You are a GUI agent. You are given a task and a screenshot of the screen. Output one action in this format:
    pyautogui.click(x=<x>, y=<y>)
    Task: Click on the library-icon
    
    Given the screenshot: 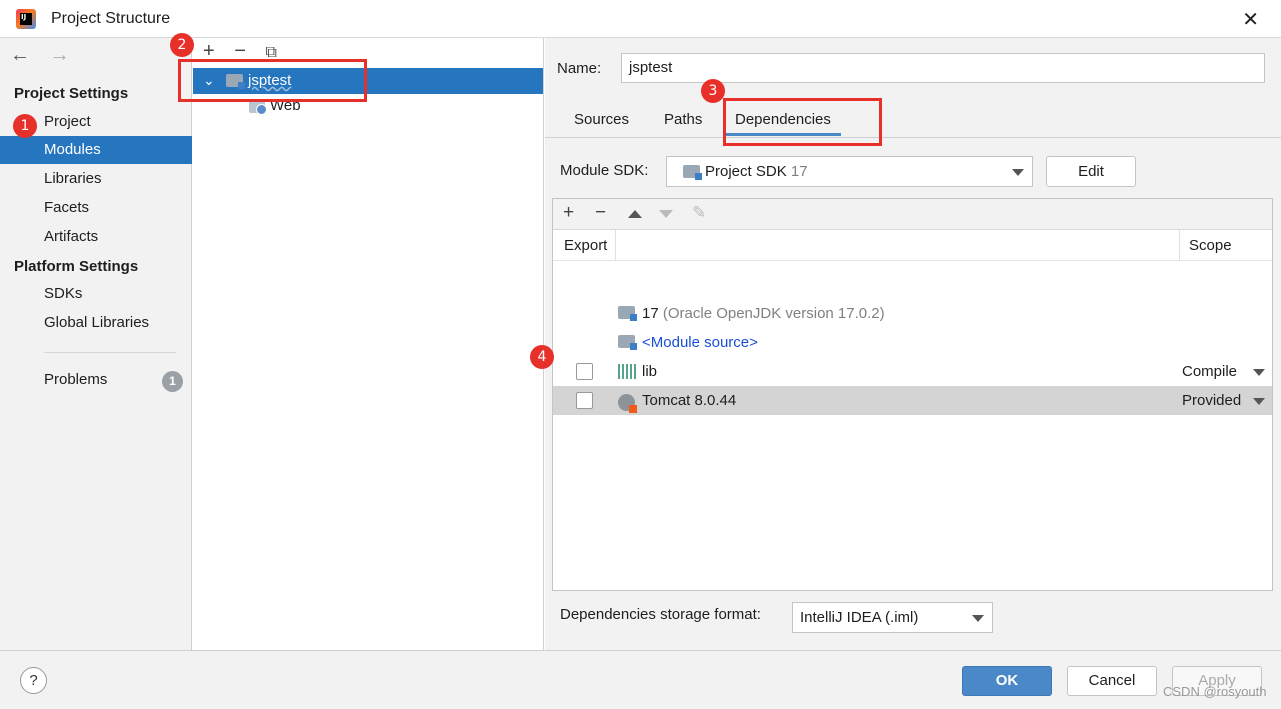 What is the action you would take?
    pyautogui.click(x=627, y=371)
    